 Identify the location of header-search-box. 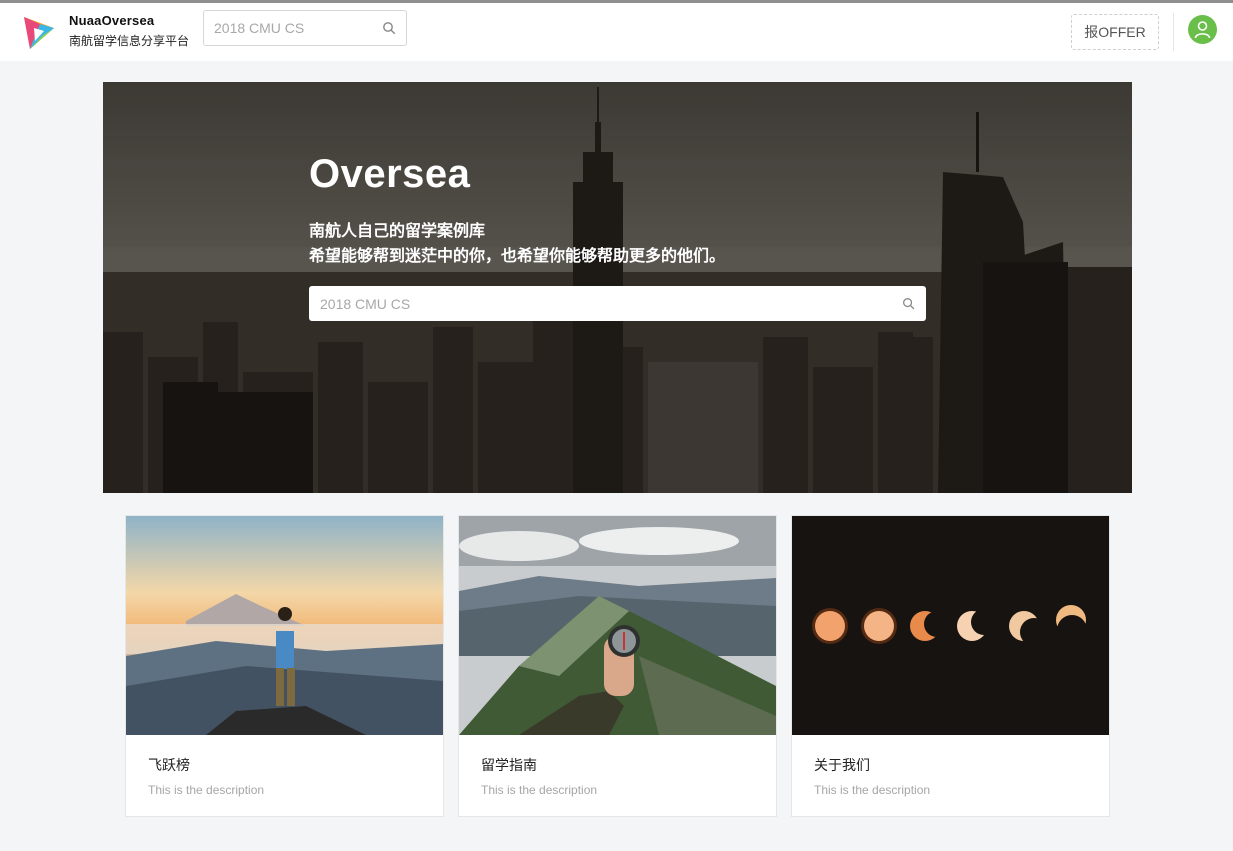
(305, 28).